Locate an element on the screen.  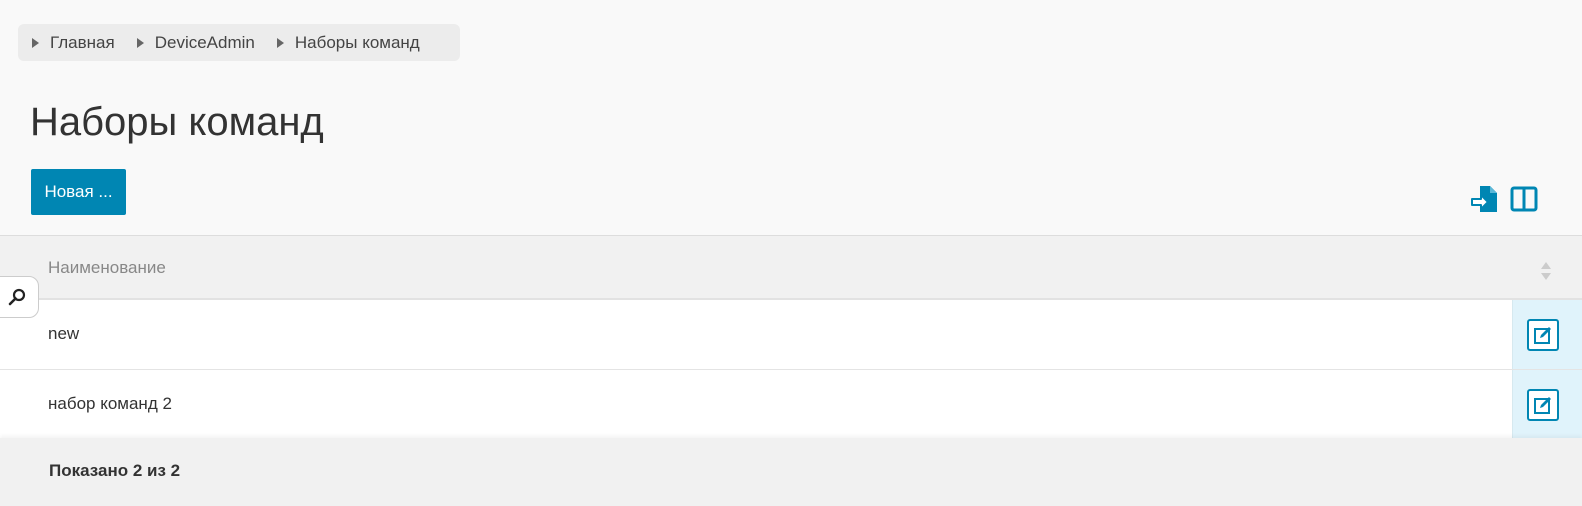
breadcrumb-item-home: Главная is located at coordinates (73, 43).